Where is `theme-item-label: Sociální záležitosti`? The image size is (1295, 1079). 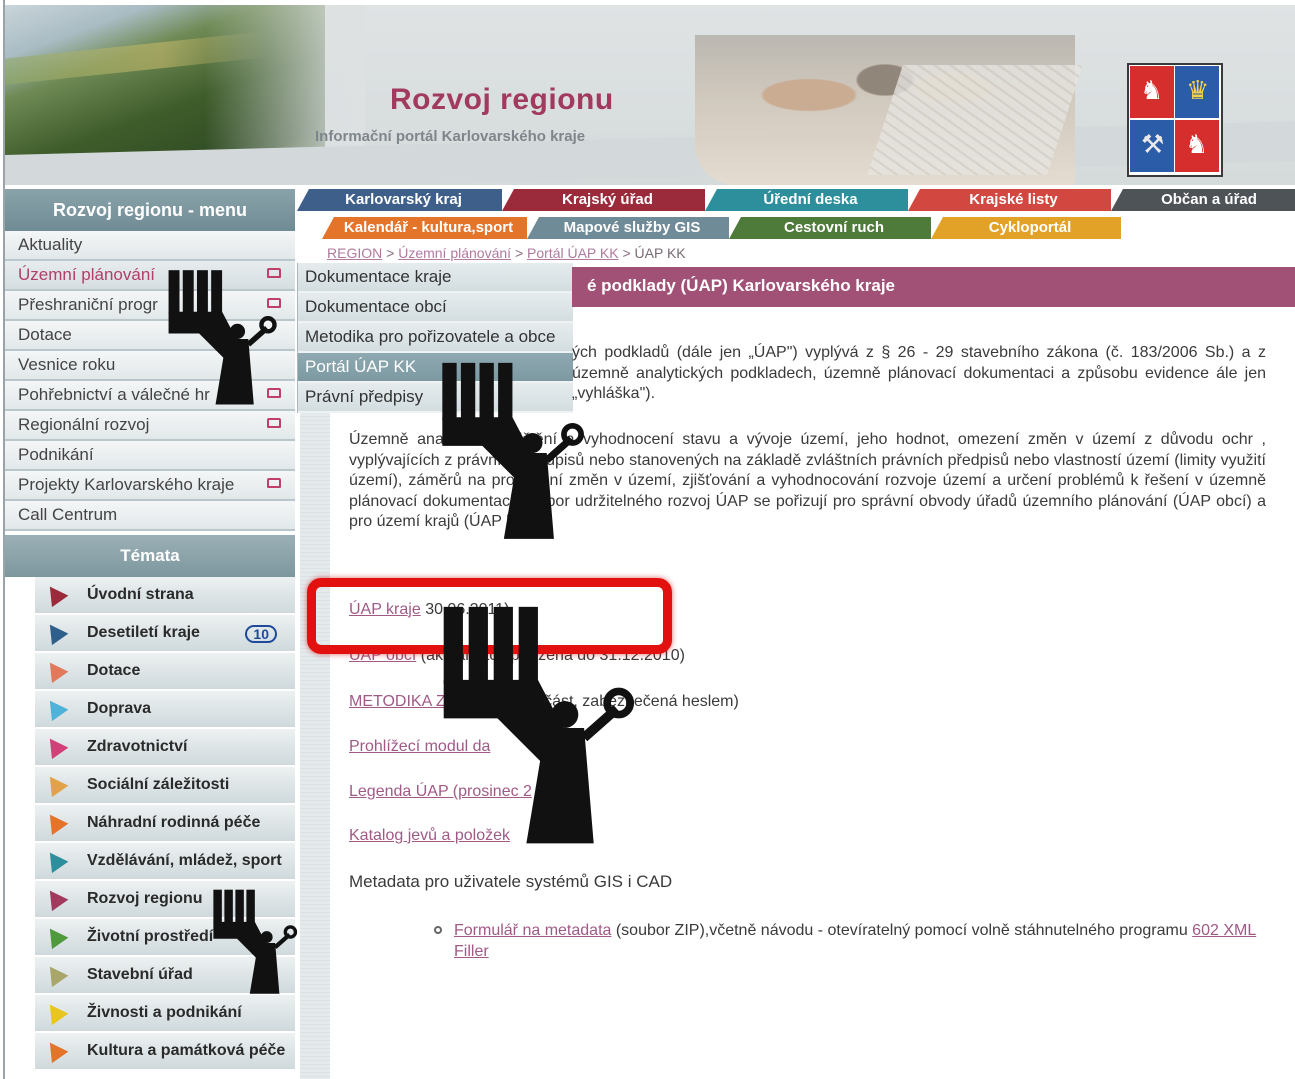
theme-item-label: Sociální záležitosti is located at coordinates (158, 784).